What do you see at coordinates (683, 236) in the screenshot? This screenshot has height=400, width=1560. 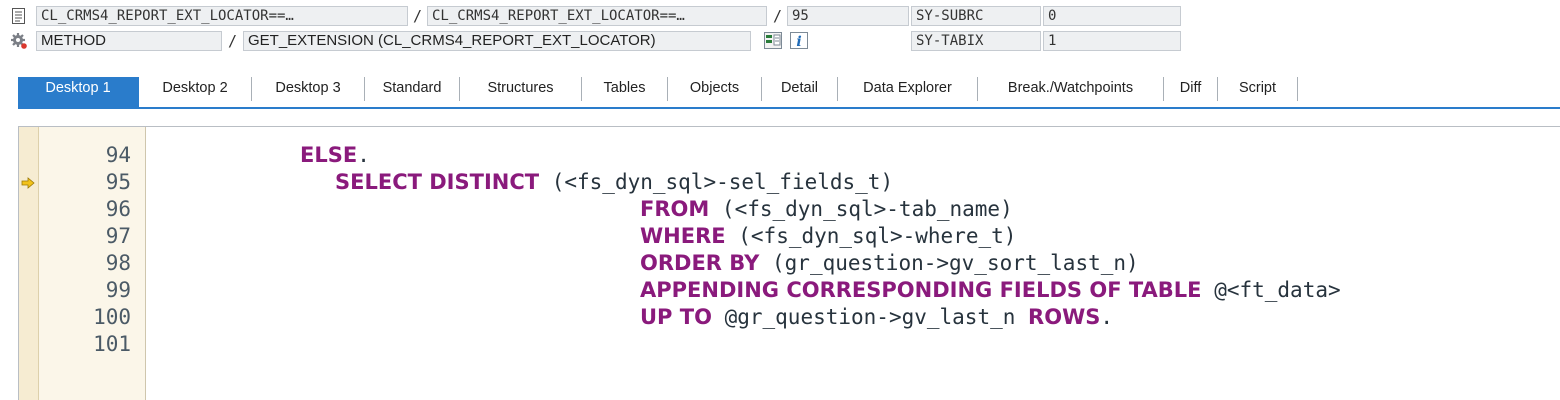 I see `keyword: WHERE` at bounding box center [683, 236].